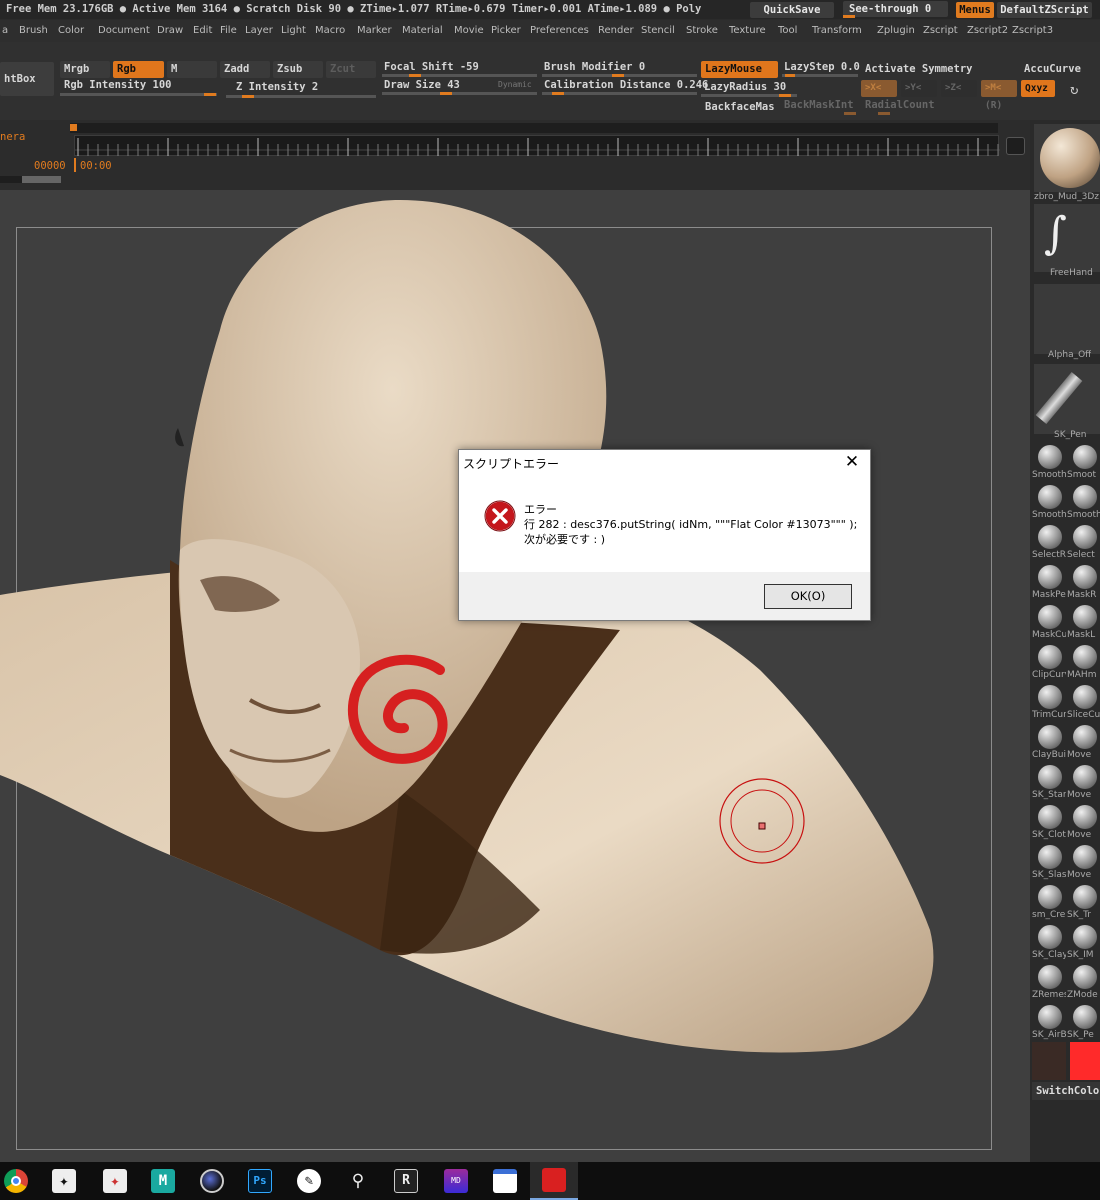  What do you see at coordinates (248, 96) in the screenshot?
I see `z-intensity-knob` at bounding box center [248, 96].